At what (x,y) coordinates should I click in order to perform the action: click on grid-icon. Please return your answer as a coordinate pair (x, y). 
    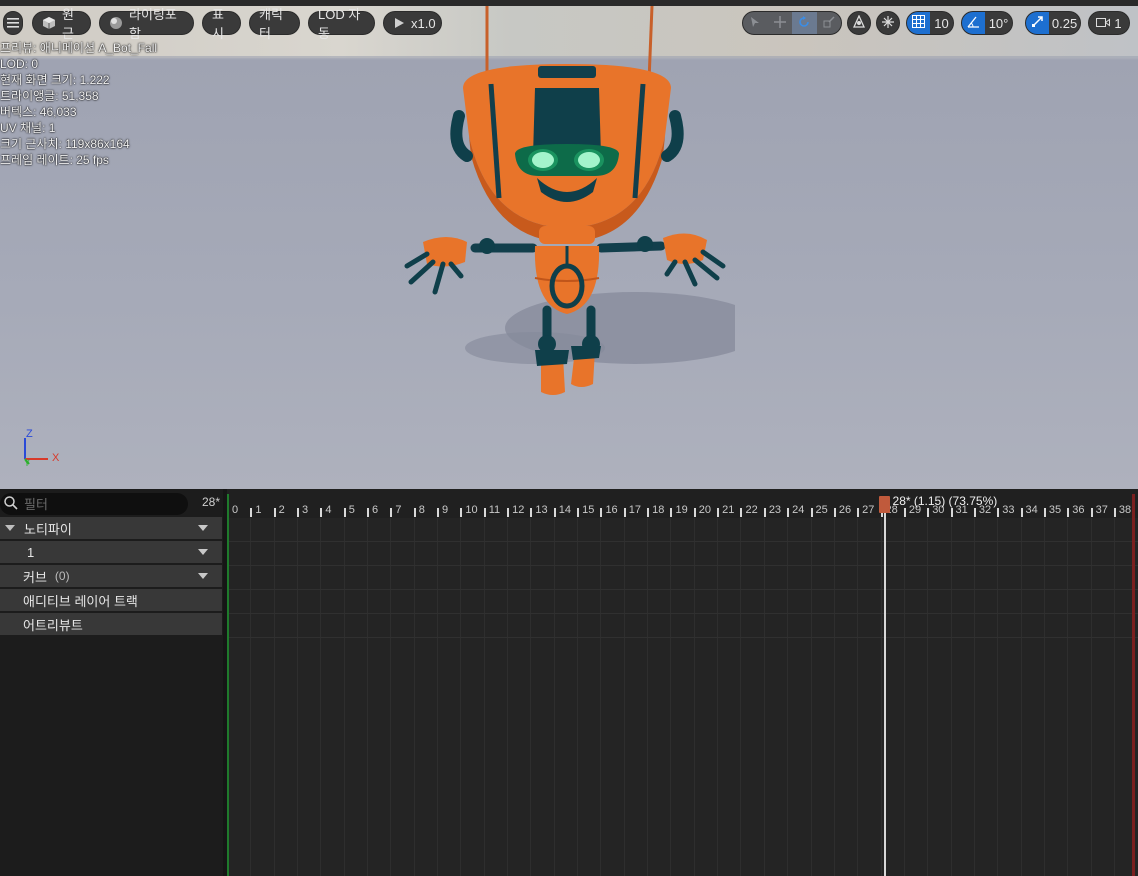
    Looking at the image, I should click on (918, 23).